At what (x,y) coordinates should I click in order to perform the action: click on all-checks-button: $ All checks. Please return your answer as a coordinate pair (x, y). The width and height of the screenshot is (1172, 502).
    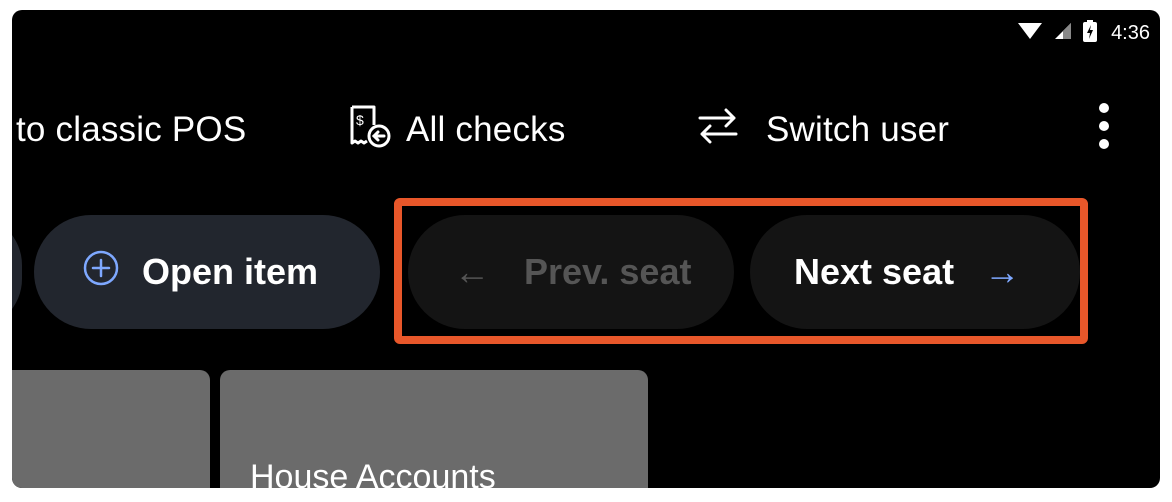
    Looking at the image, I should click on (457, 130).